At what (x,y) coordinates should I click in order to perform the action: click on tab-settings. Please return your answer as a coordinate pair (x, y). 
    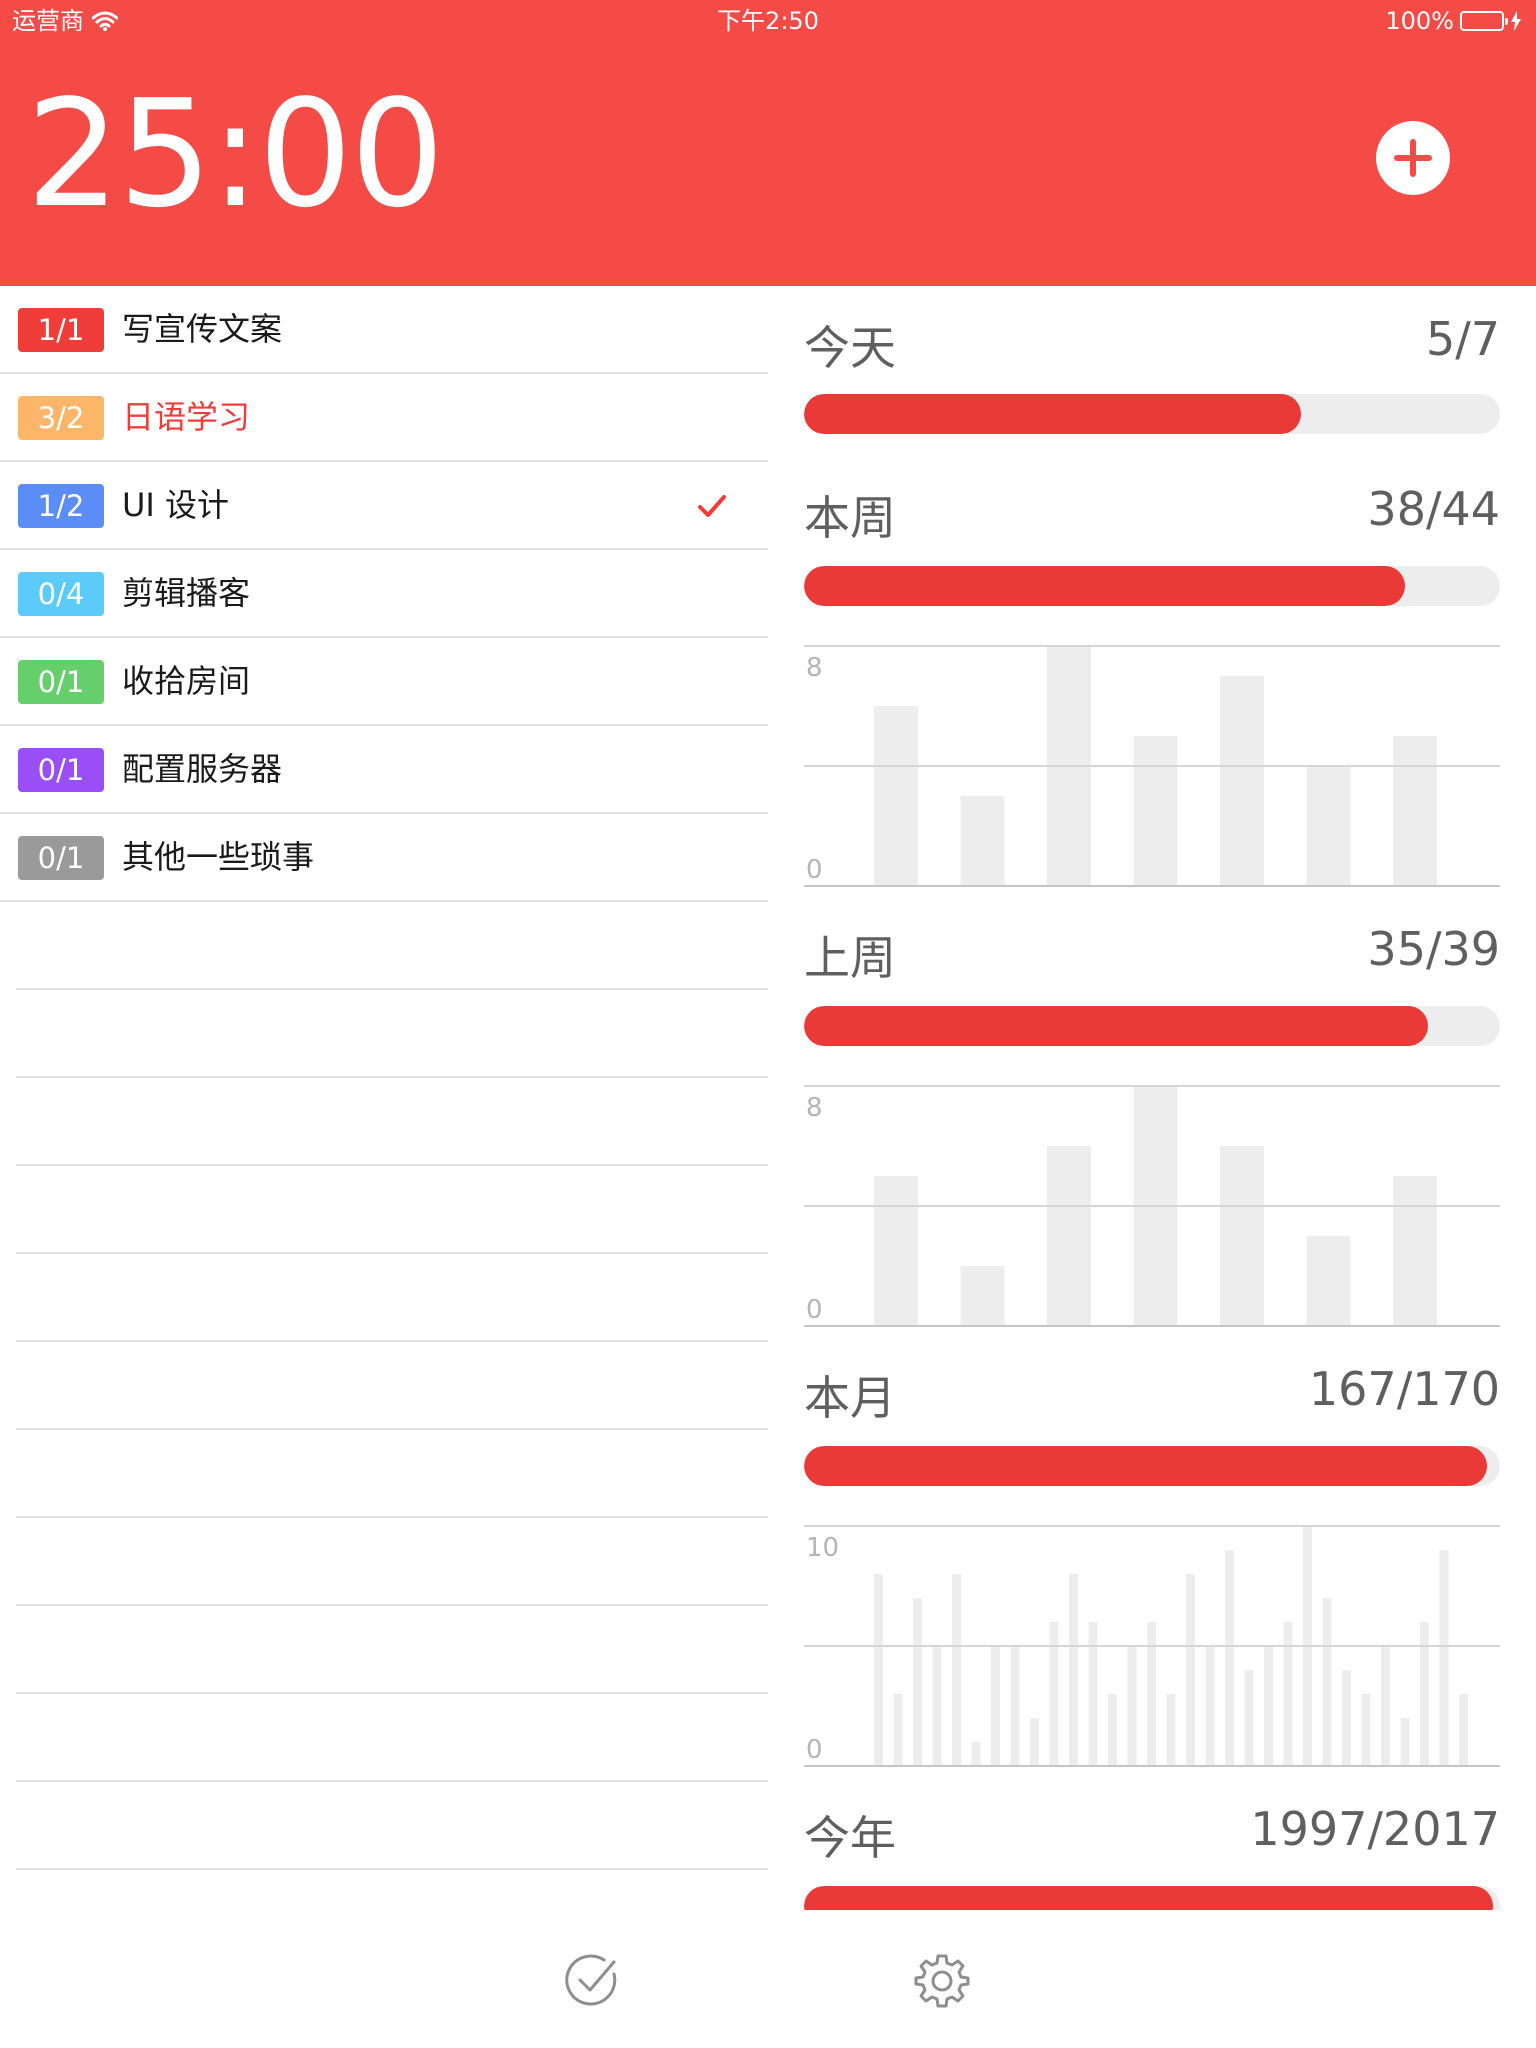
    Looking at the image, I should click on (942, 1980).